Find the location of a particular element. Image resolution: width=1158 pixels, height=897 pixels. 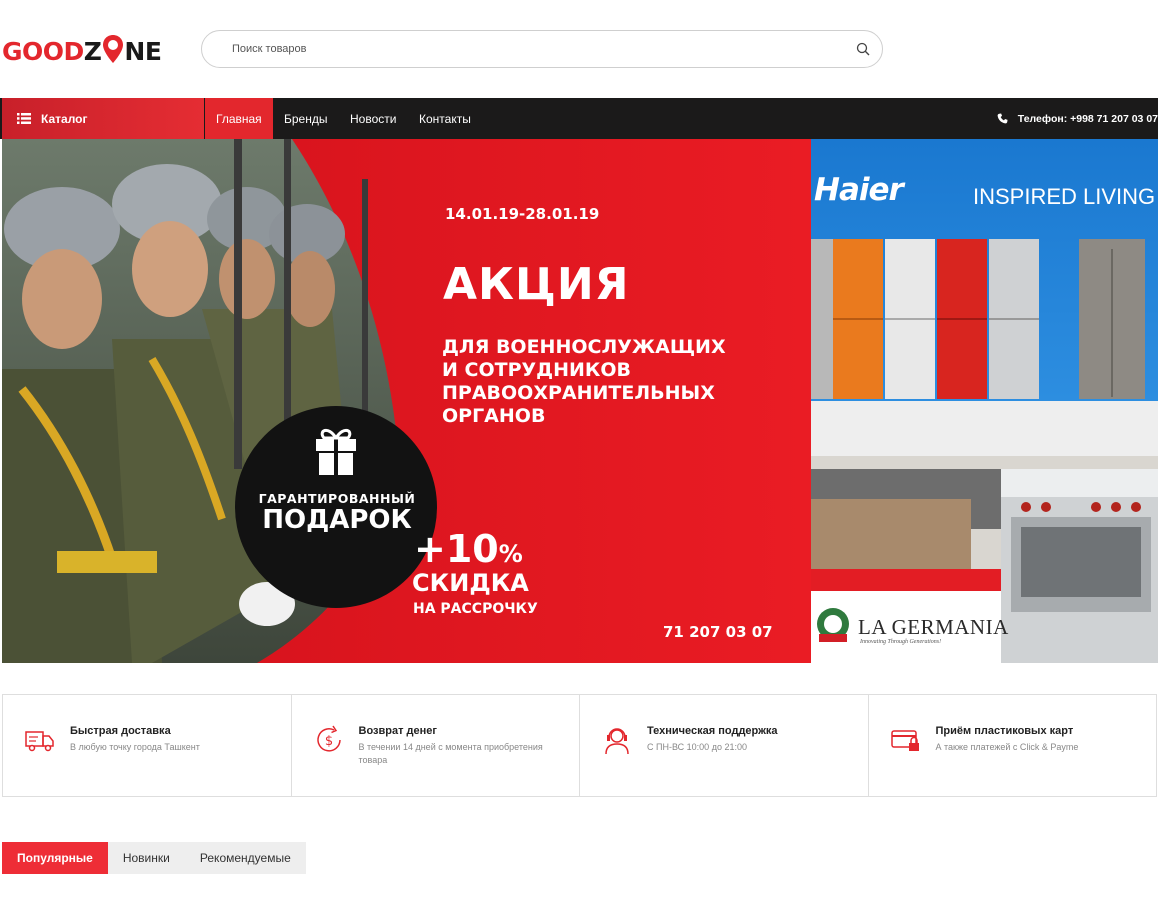

logo-text-z: Z is located at coordinates (92, 51).